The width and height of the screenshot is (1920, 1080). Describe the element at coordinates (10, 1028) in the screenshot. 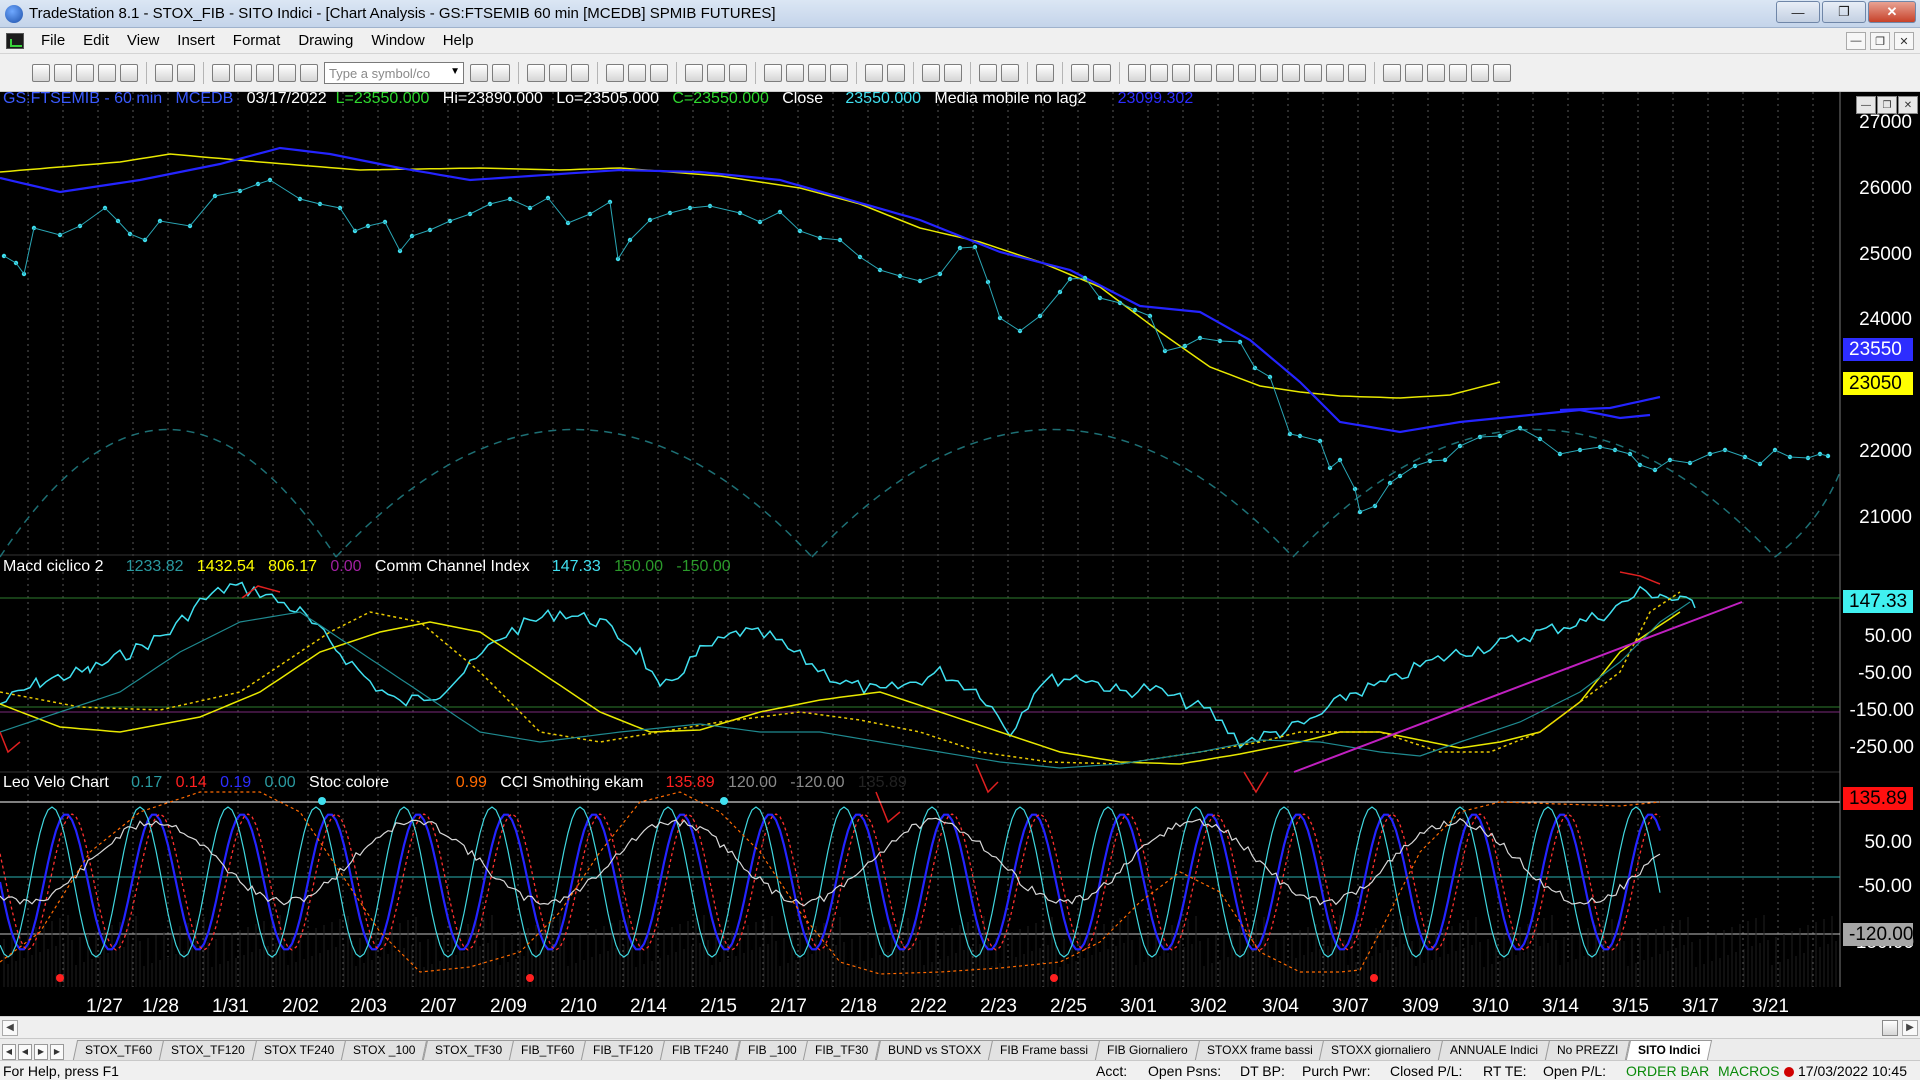

I see `scroll-left-icon: ◀` at that location.